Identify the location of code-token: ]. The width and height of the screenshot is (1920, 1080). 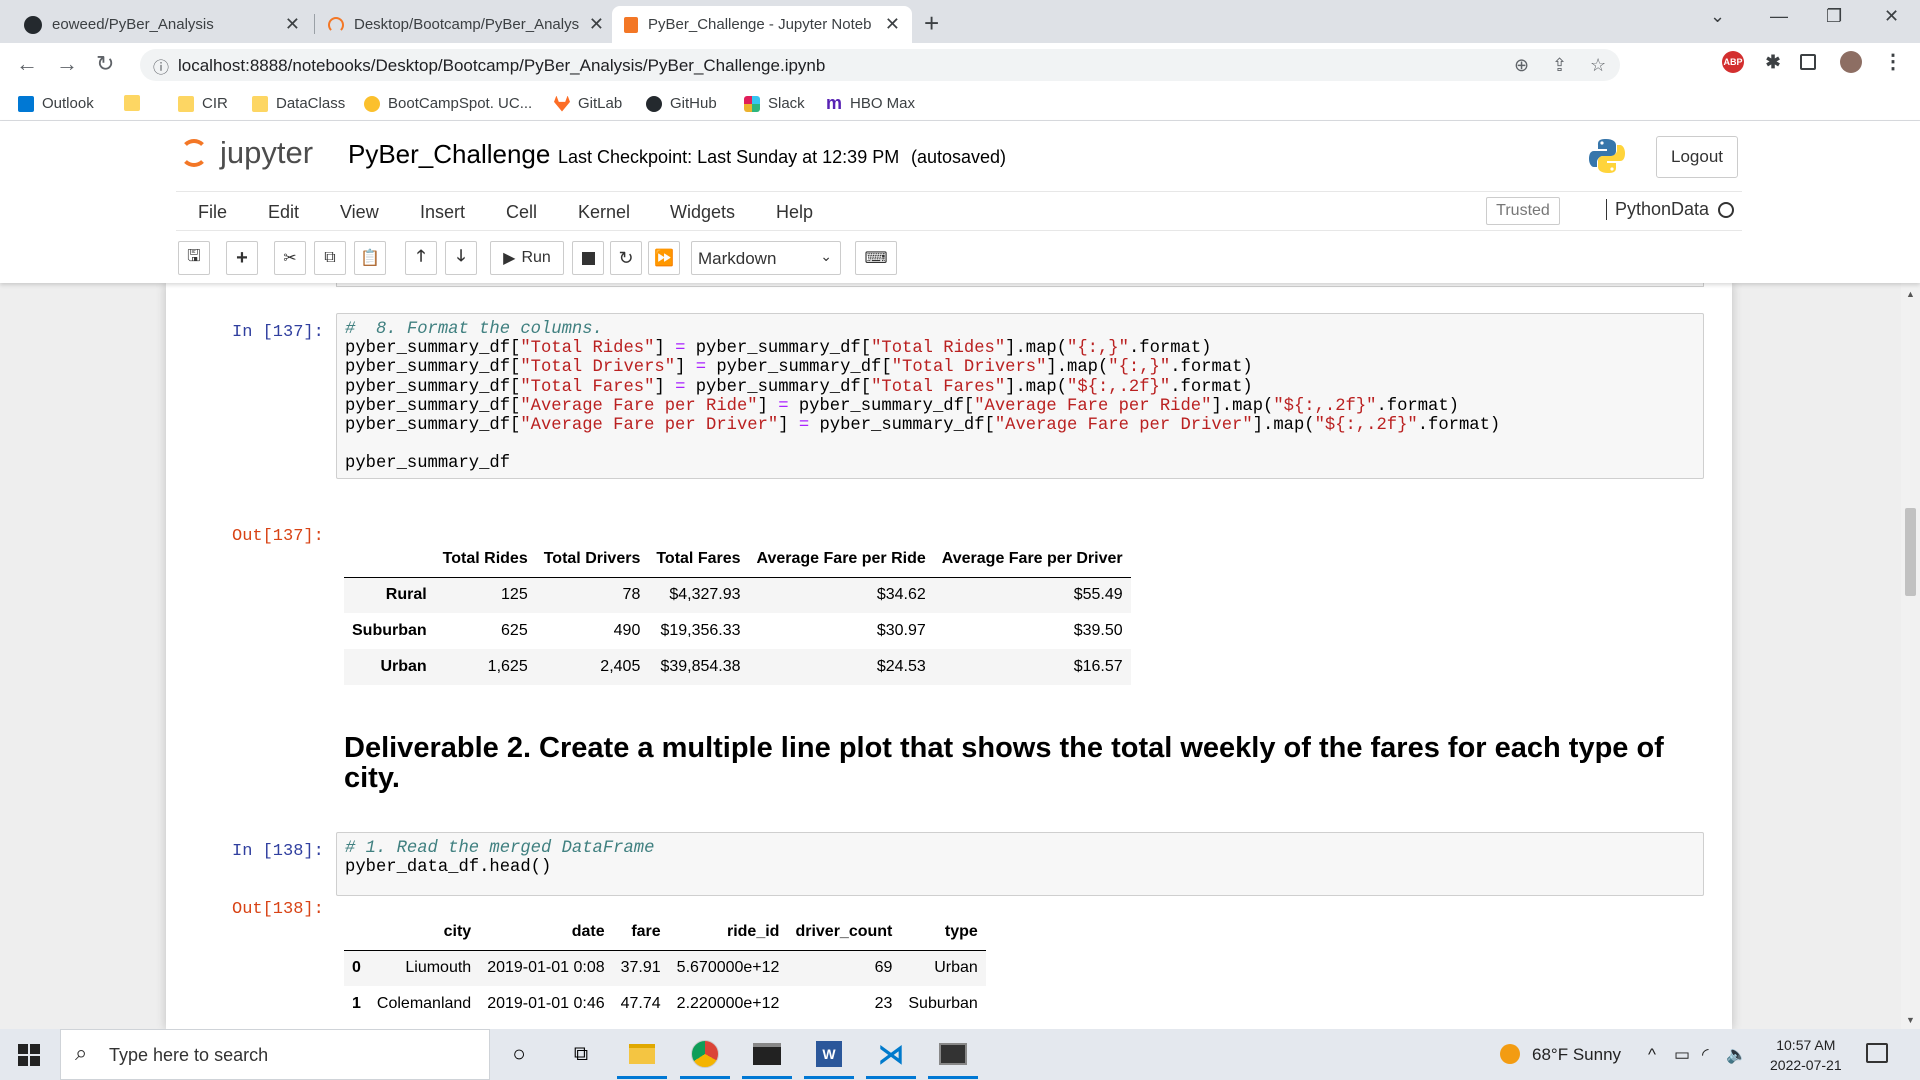
(788, 425).